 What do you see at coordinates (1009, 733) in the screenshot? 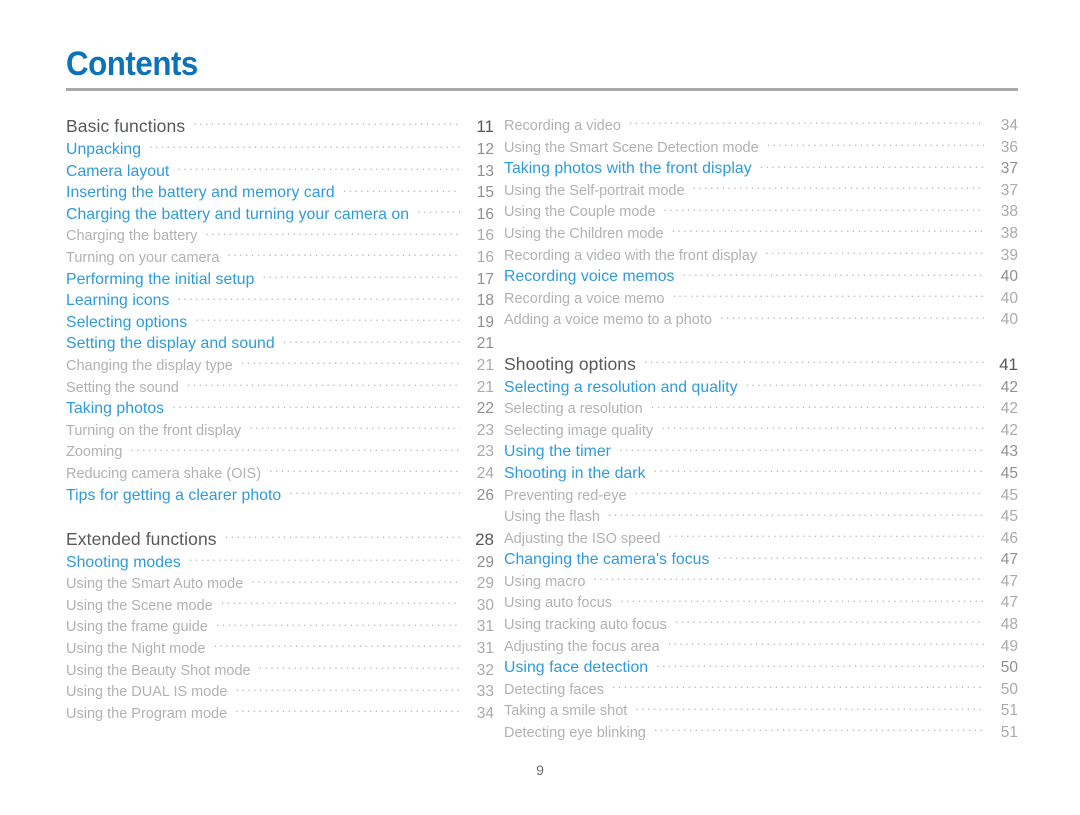
I see `toc-entry-page-number: 51` at bounding box center [1009, 733].